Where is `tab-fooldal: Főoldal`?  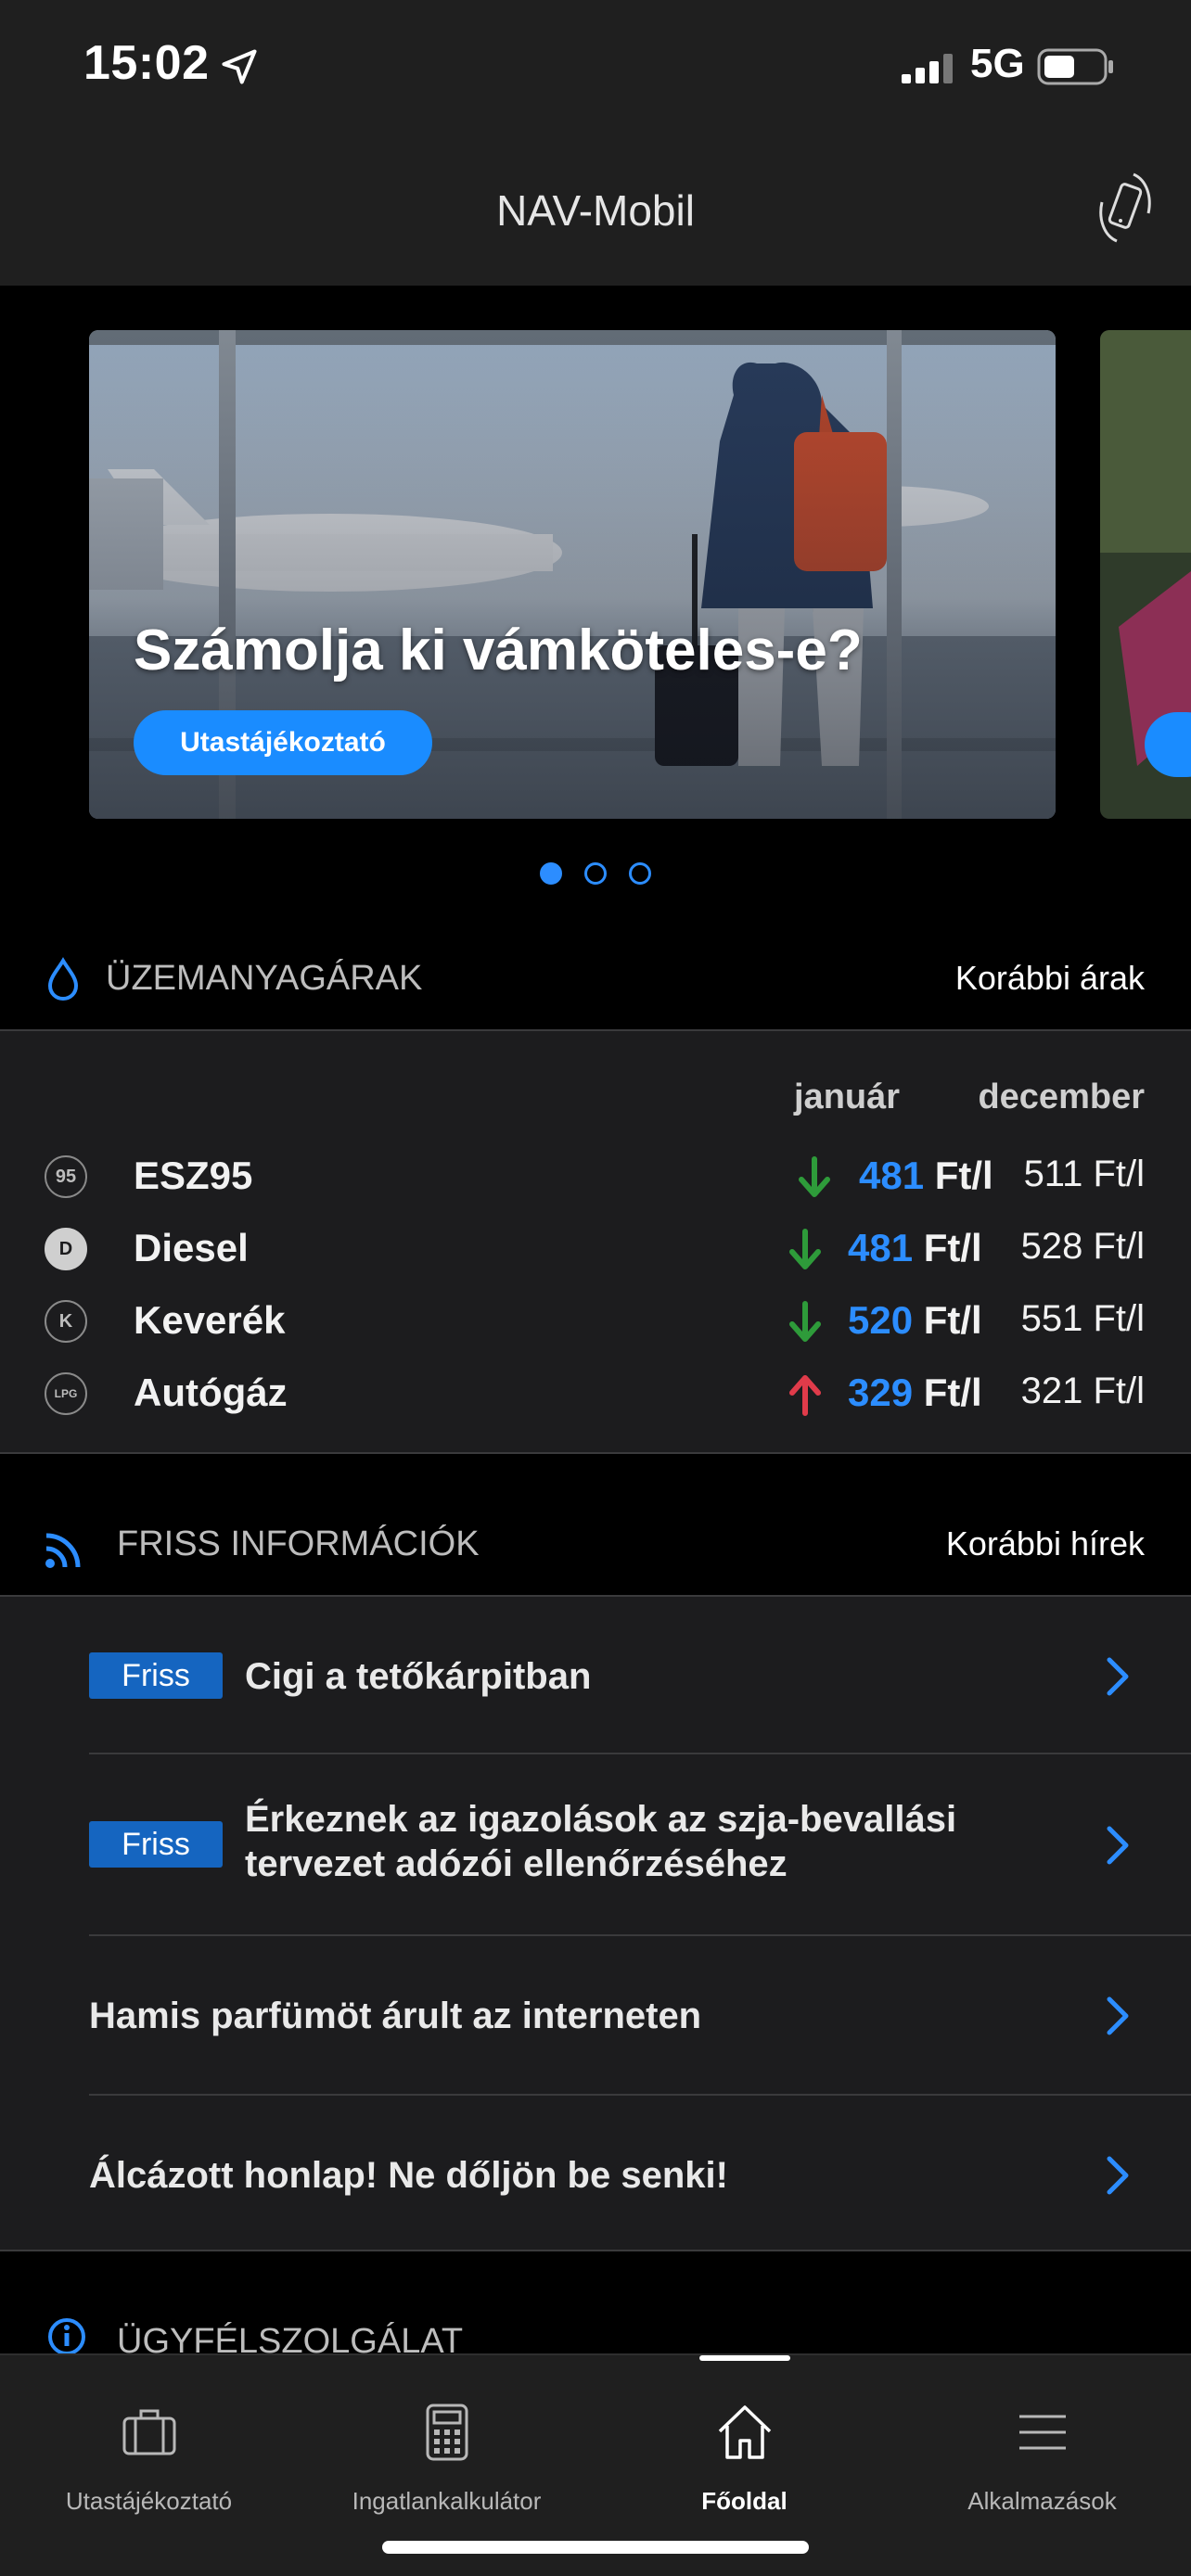
tab-fooldal: Főoldal is located at coordinates (744, 2447).